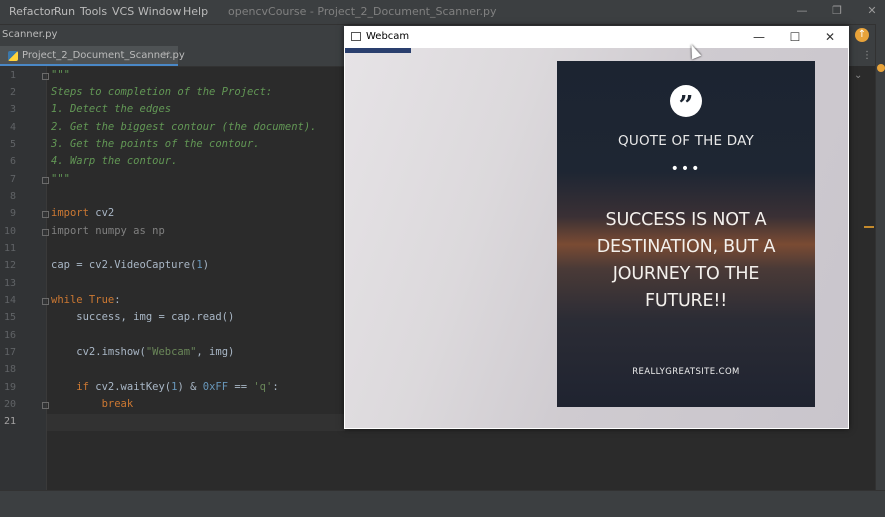 This screenshot has width=885, height=517. What do you see at coordinates (686, 372) in the screenshot?
I see `poster-site: REALLYGREATSITE.COM` at bounding box center [686, 372].